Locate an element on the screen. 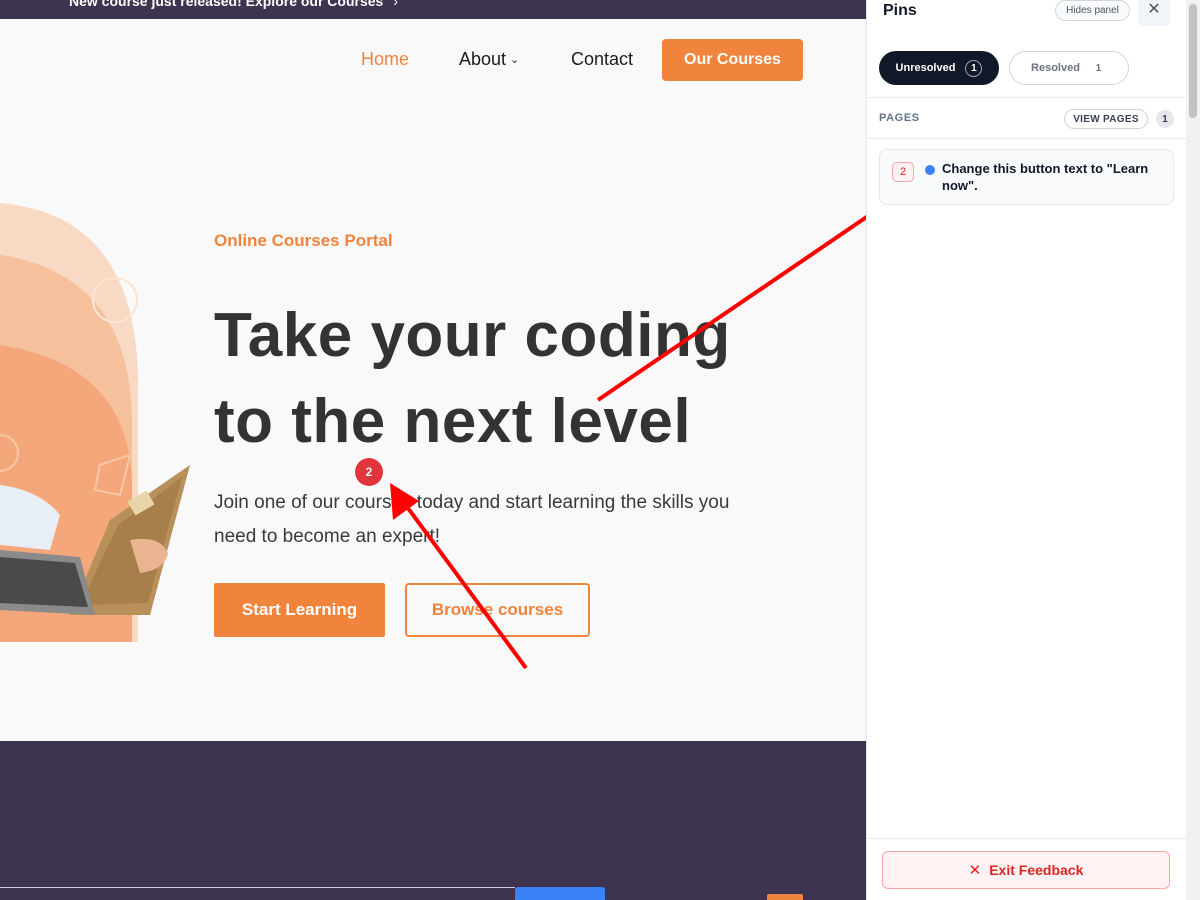  newsletter-submit-button is located at coordinates (560, 893).